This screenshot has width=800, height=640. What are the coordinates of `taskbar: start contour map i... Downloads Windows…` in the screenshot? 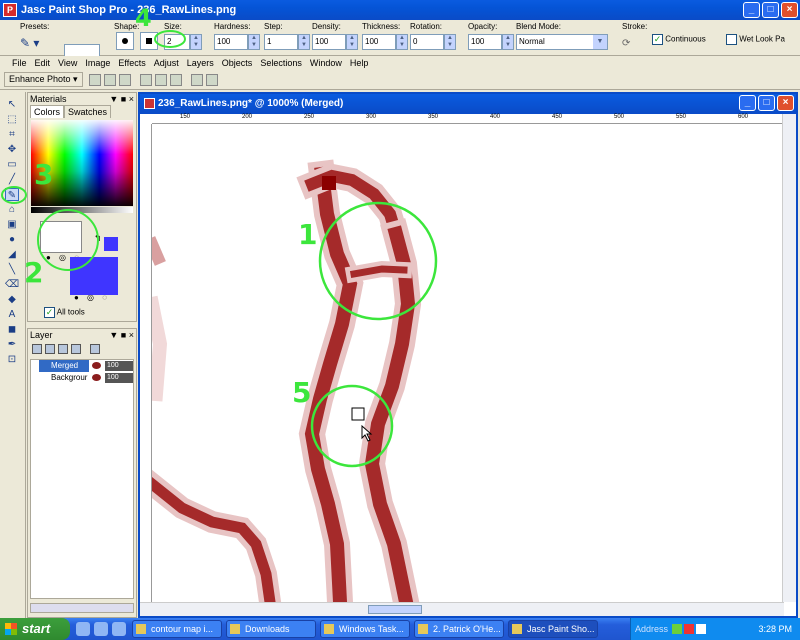 It's located at (400, 629).